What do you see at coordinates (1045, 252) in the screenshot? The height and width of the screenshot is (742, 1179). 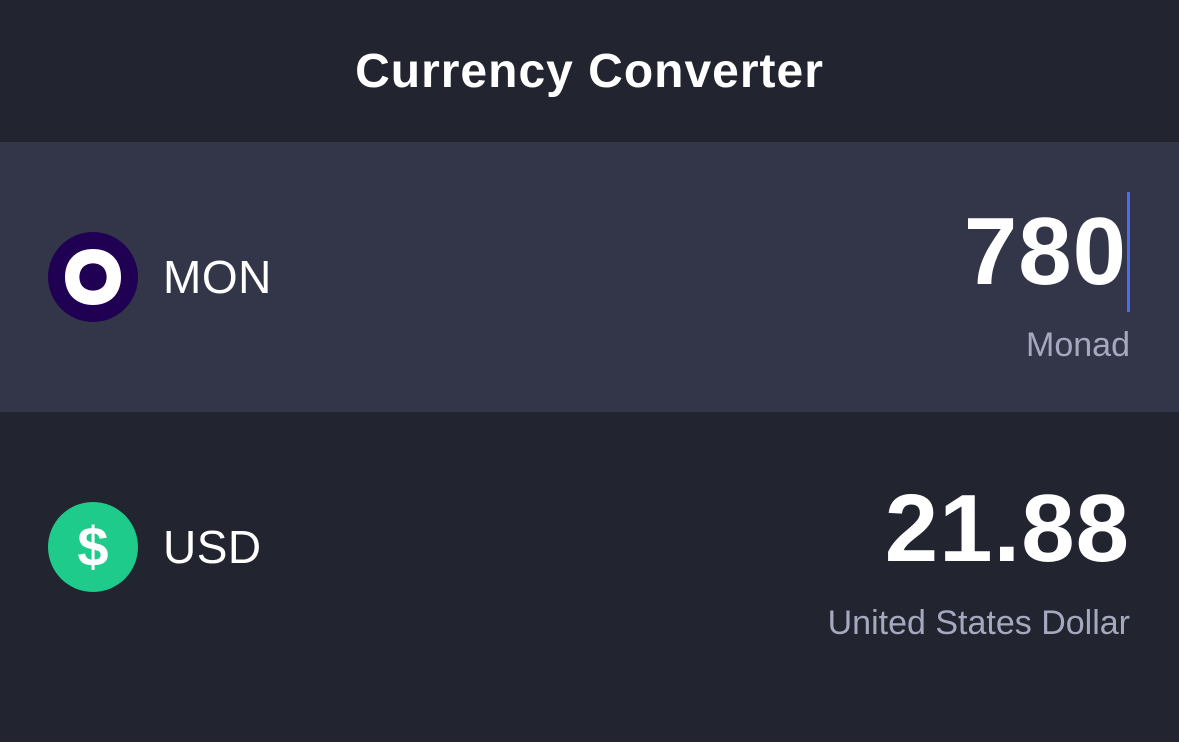 I see `amount-value-mon: 780` at bounding box center [1045, 252].